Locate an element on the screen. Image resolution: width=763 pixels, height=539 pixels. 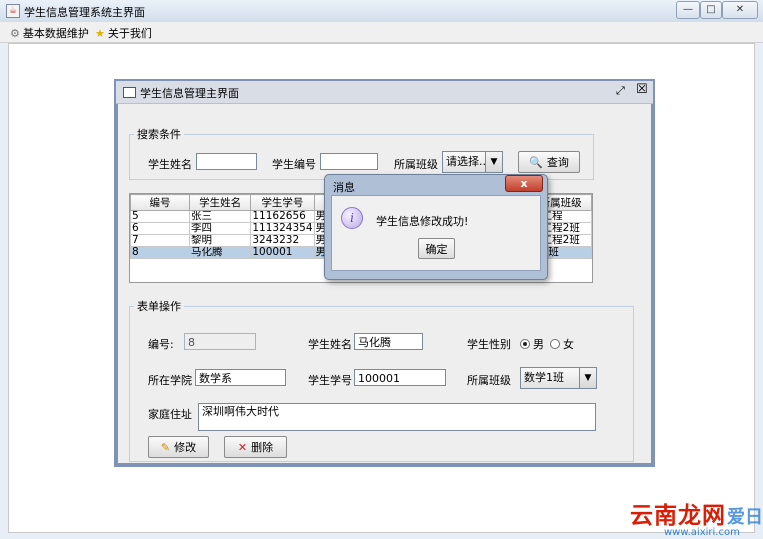
dialog-body: i 学生信息修改成功! 确定 is located at coordinates (436, 233).